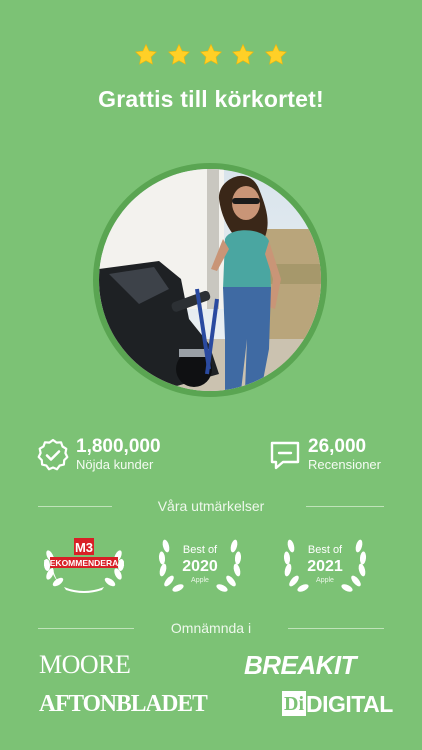 The image size is (422, 750). I want to click on stat-customers: 1,800,000 Nöjda kunder, so click(111, 456).